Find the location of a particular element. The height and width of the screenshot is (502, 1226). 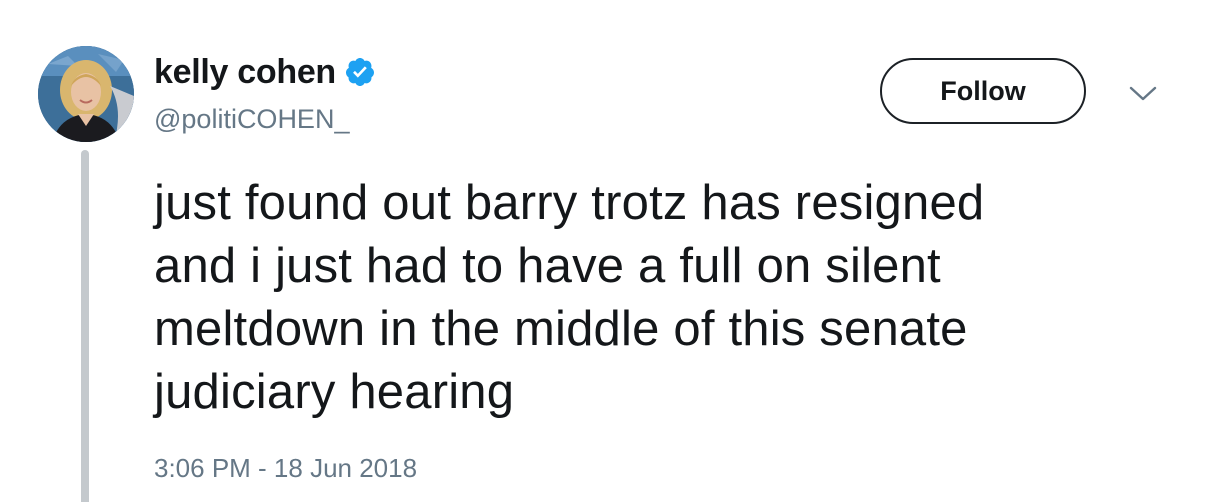

follow-button: Follow is located at coordinates (983, 91).